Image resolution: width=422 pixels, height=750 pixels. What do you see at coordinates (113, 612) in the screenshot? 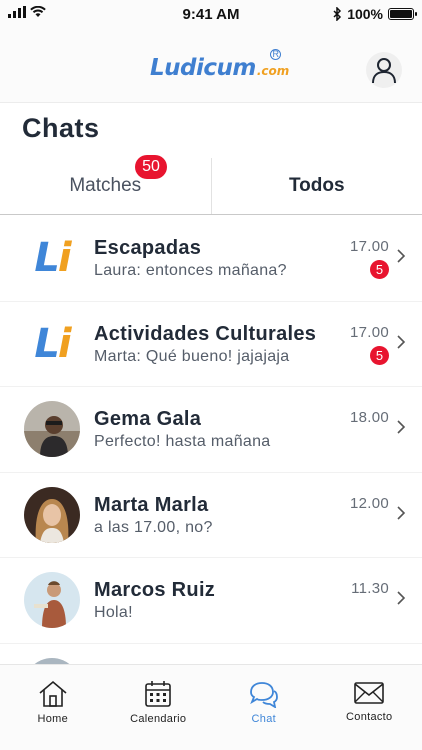
I see `chat-preview: Hola!` at bounding box center [113, 612].